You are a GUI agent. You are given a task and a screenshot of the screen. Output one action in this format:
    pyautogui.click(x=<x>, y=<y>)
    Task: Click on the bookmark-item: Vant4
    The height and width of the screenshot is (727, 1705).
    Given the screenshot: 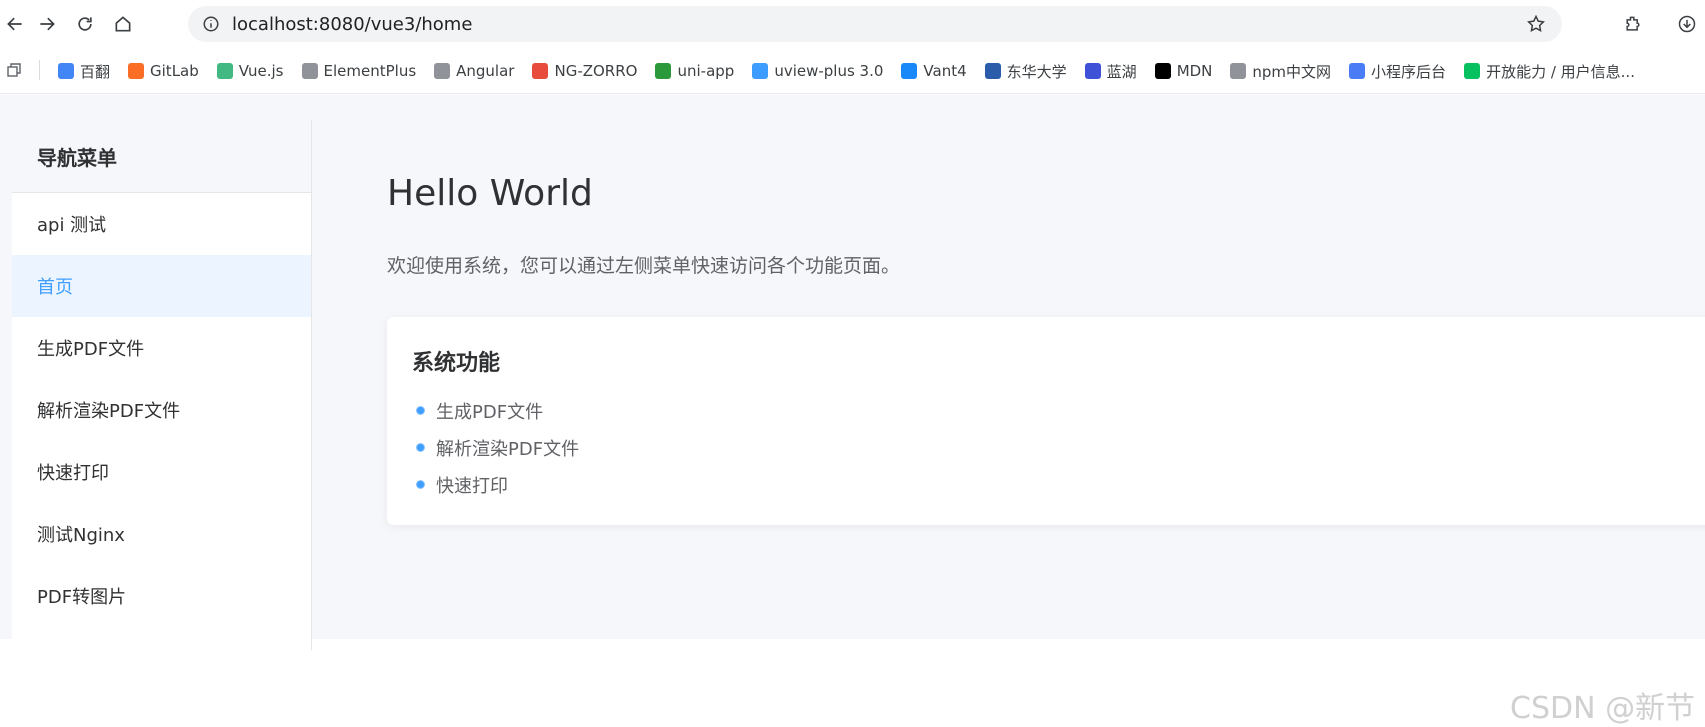 What is the action you would take?
    pyautogui.click(x=934, y=71)
    